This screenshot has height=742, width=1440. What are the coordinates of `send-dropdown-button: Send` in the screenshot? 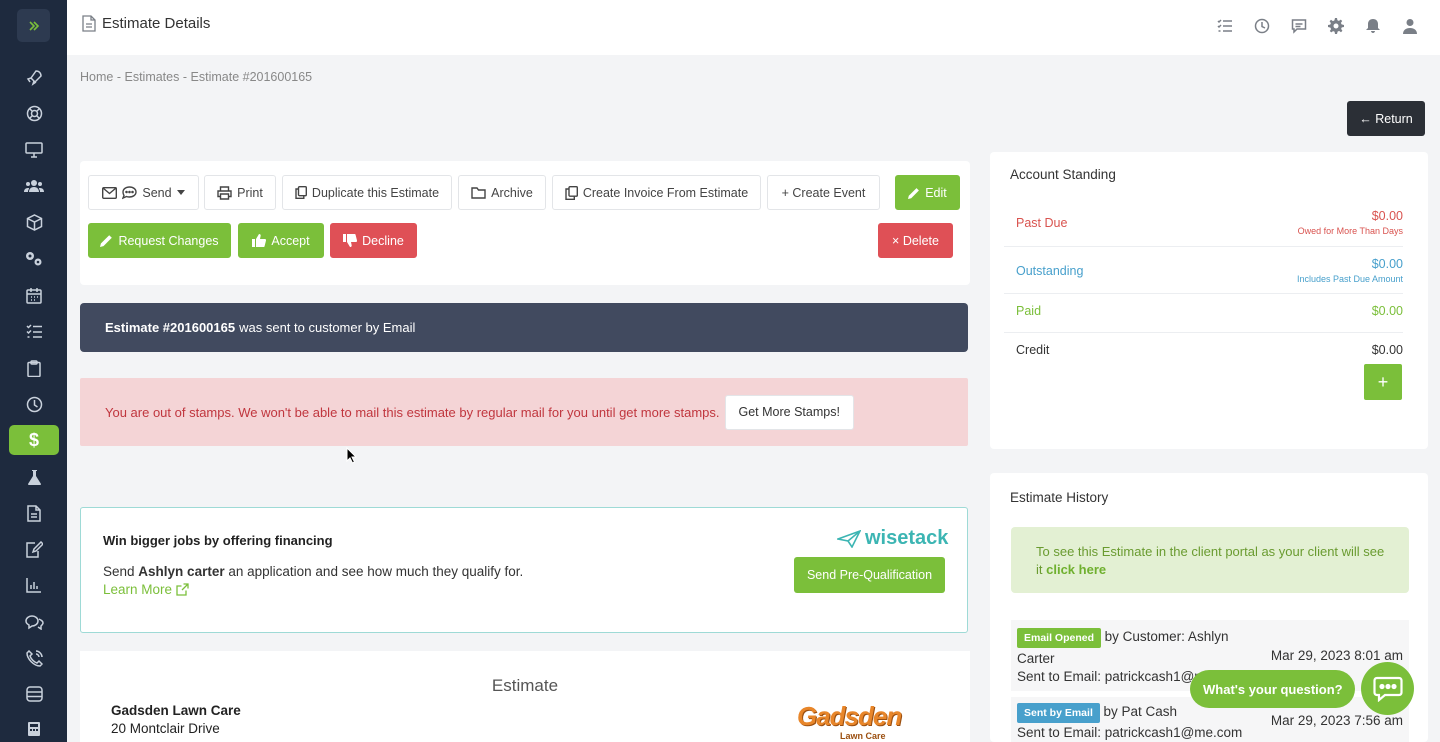 It's located at (143, 192).